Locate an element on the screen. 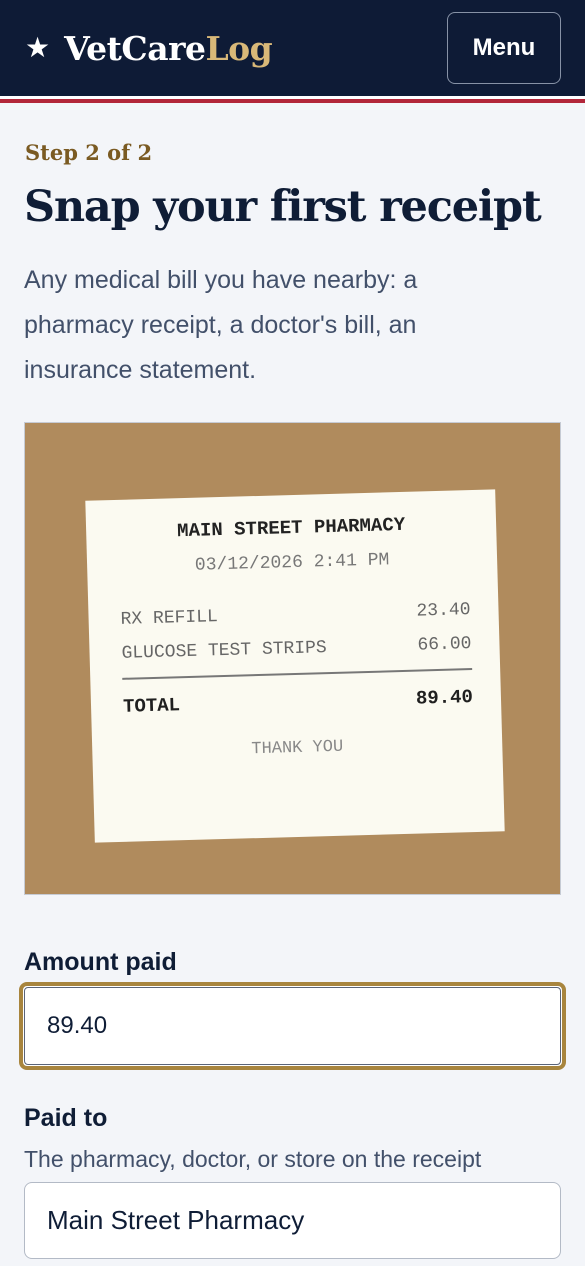  menu-button: Menu is located at coordinates (504, 48).